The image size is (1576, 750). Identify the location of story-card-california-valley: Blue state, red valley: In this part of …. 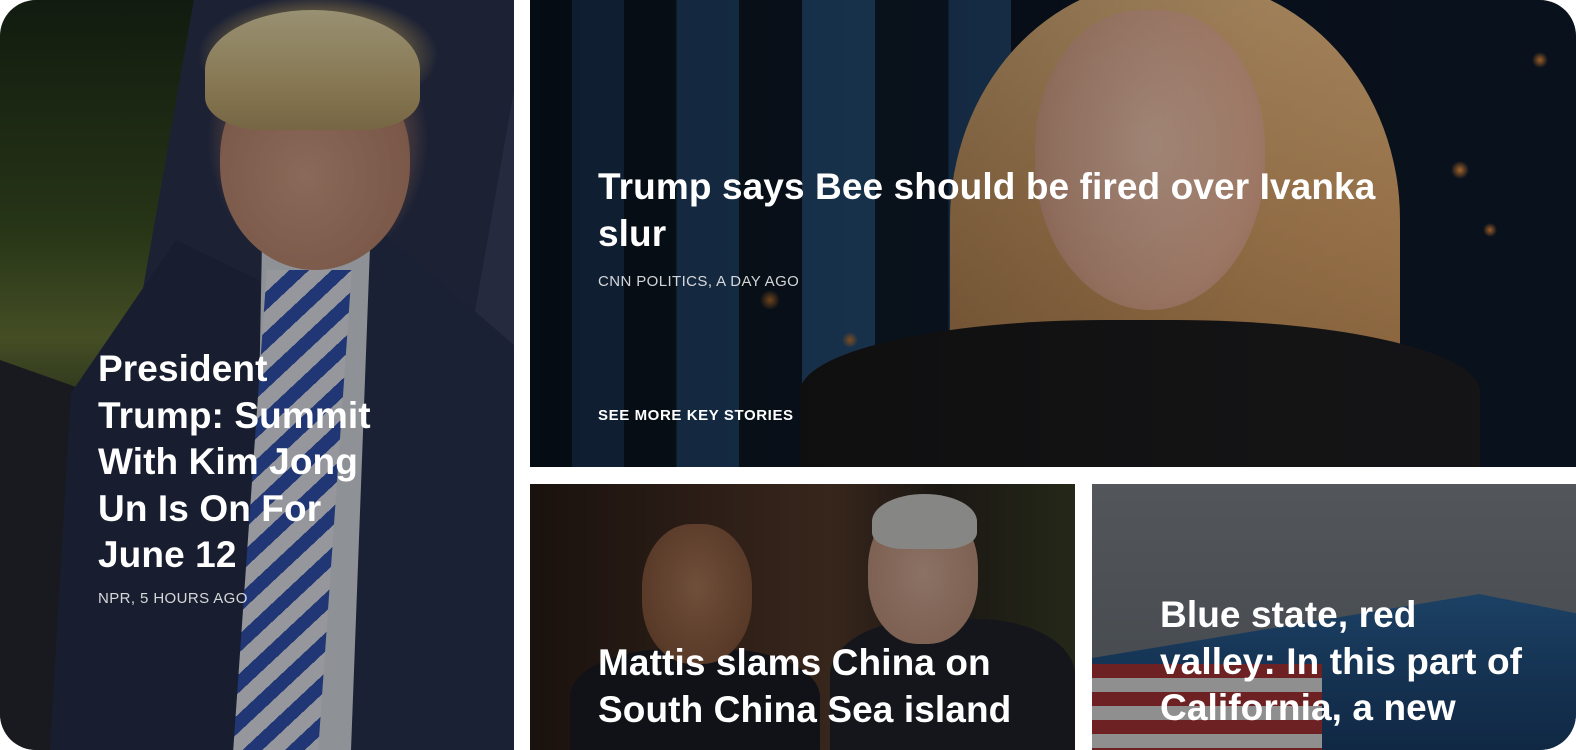
(1334, 617).